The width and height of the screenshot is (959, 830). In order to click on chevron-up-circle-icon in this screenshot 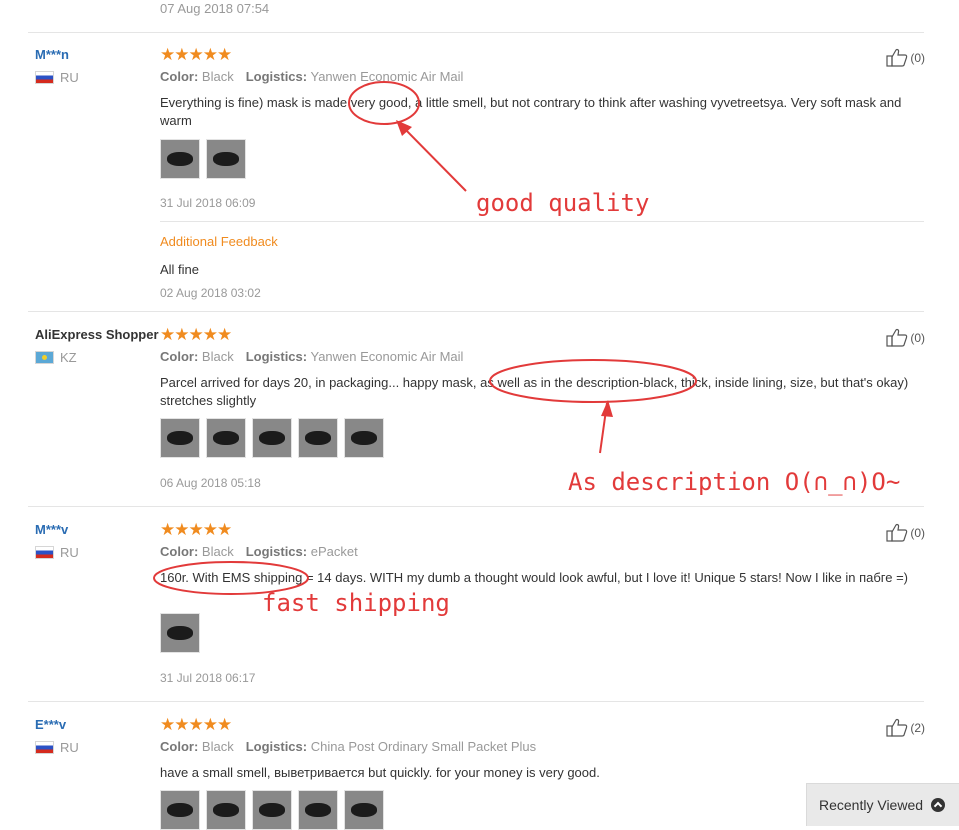, I will do `click(938, 805)`.